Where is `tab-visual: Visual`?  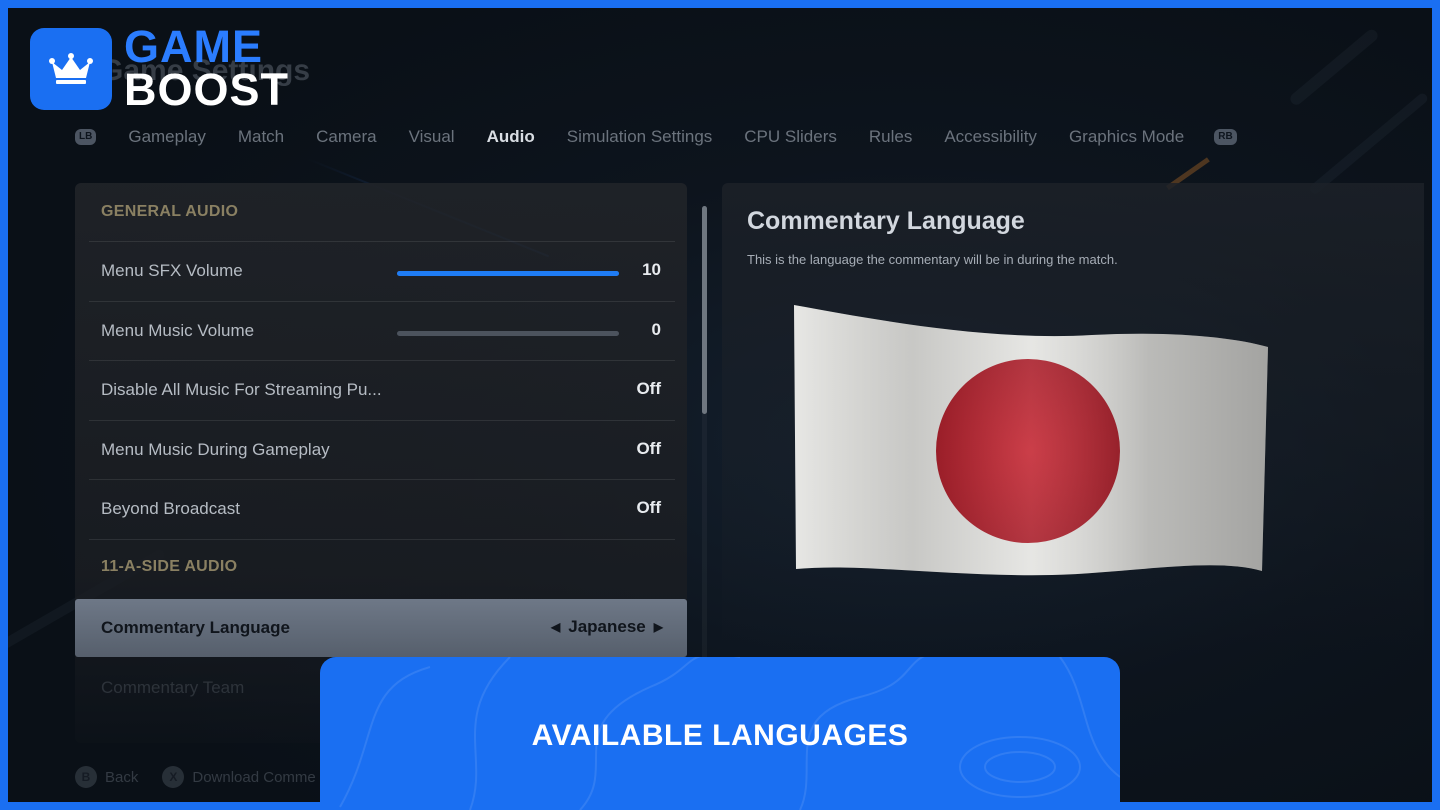 tab-visual: Visual is located at coordinates (432, 137).